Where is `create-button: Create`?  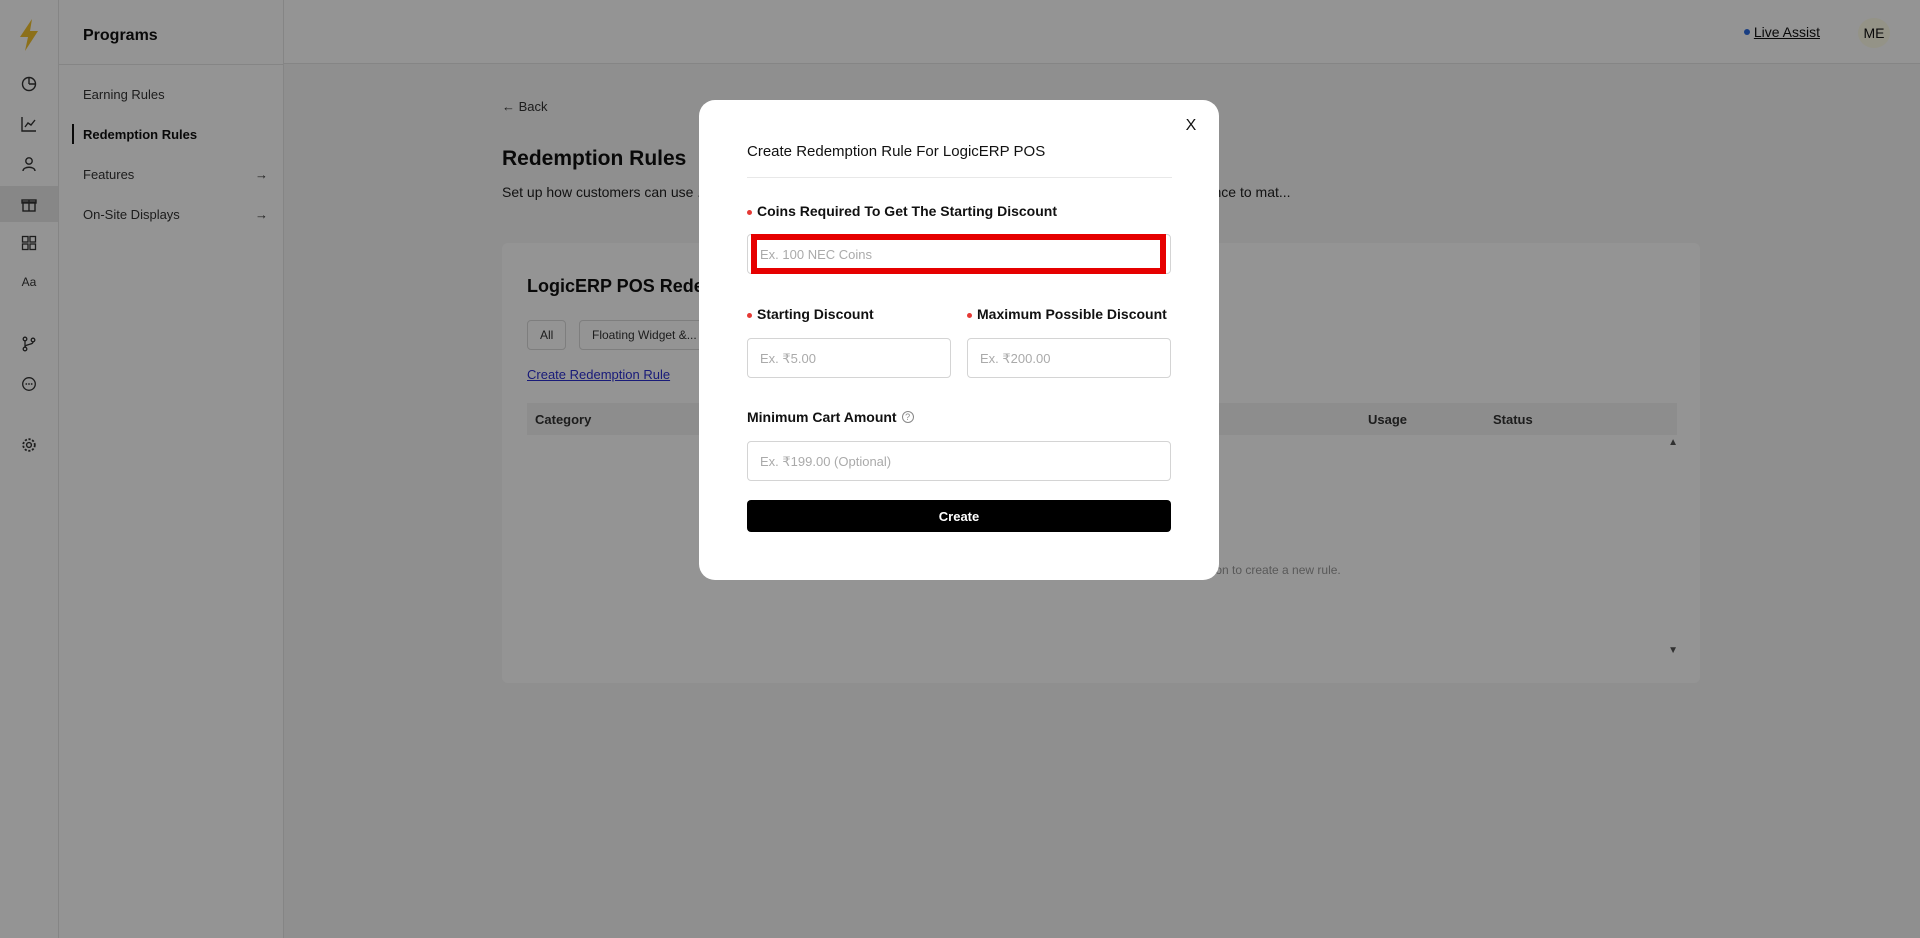
create-button: Create is located at coordinates (959, 516).